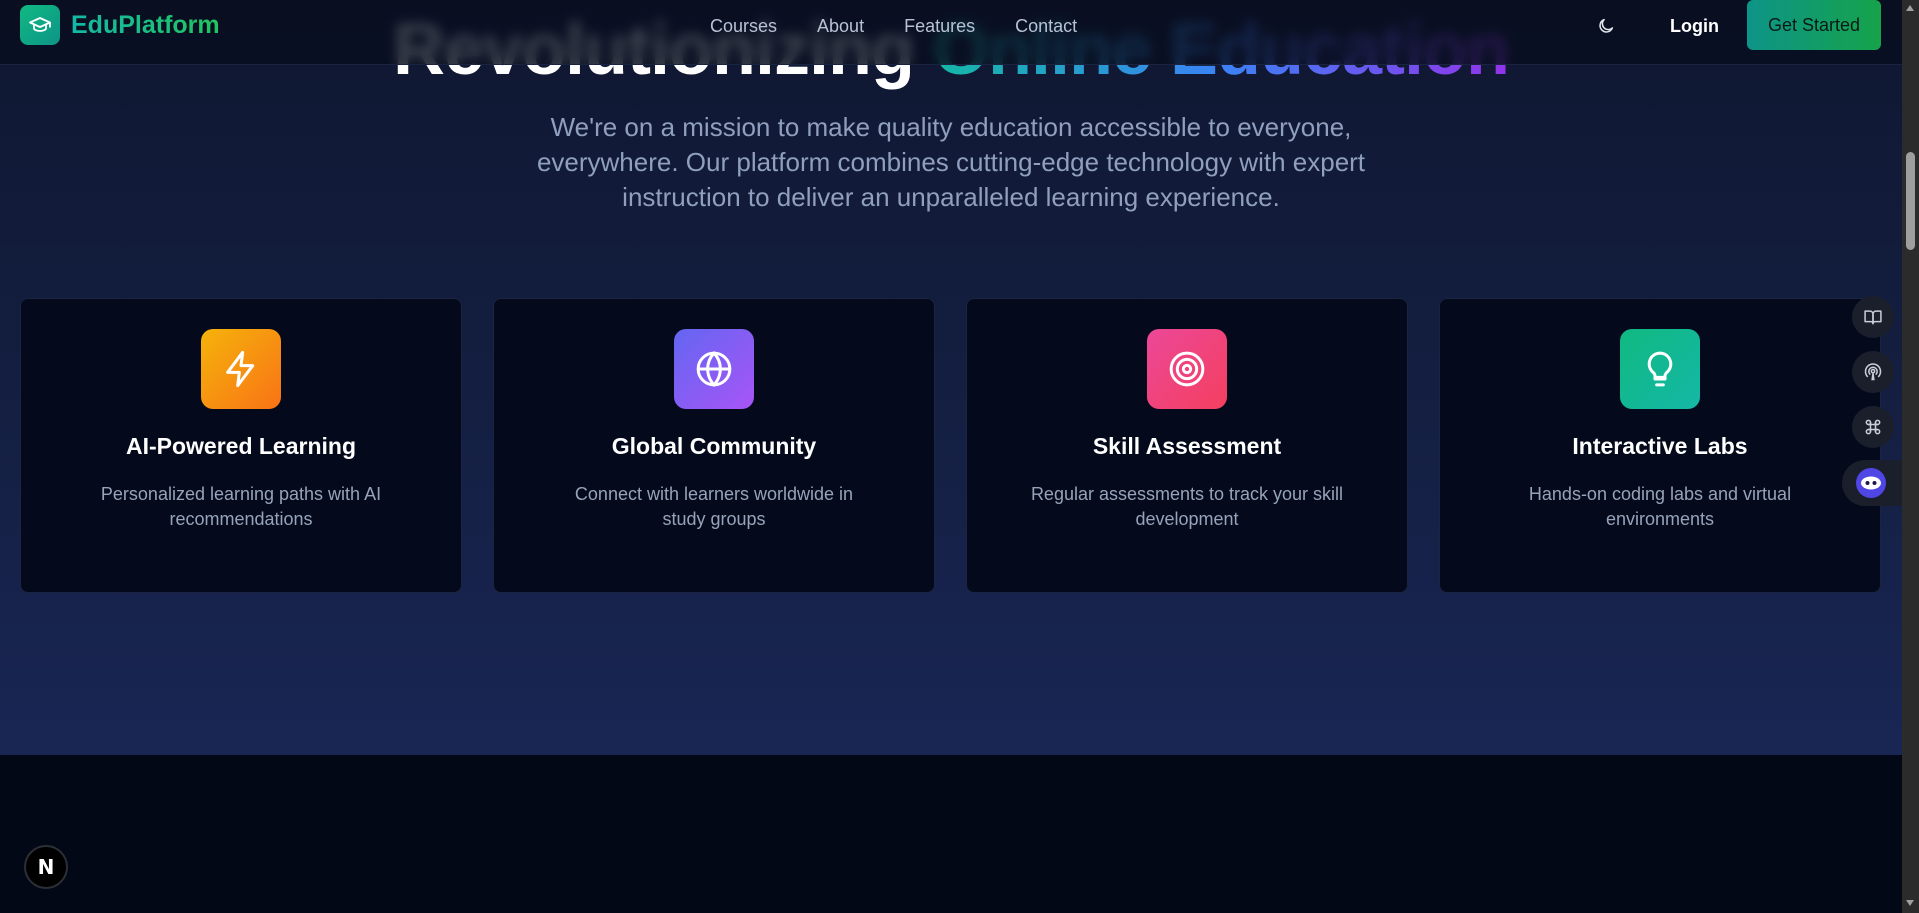  Describe the element at coordinates (714, 369) in the screenshot. I see `globe-icon` at that location.